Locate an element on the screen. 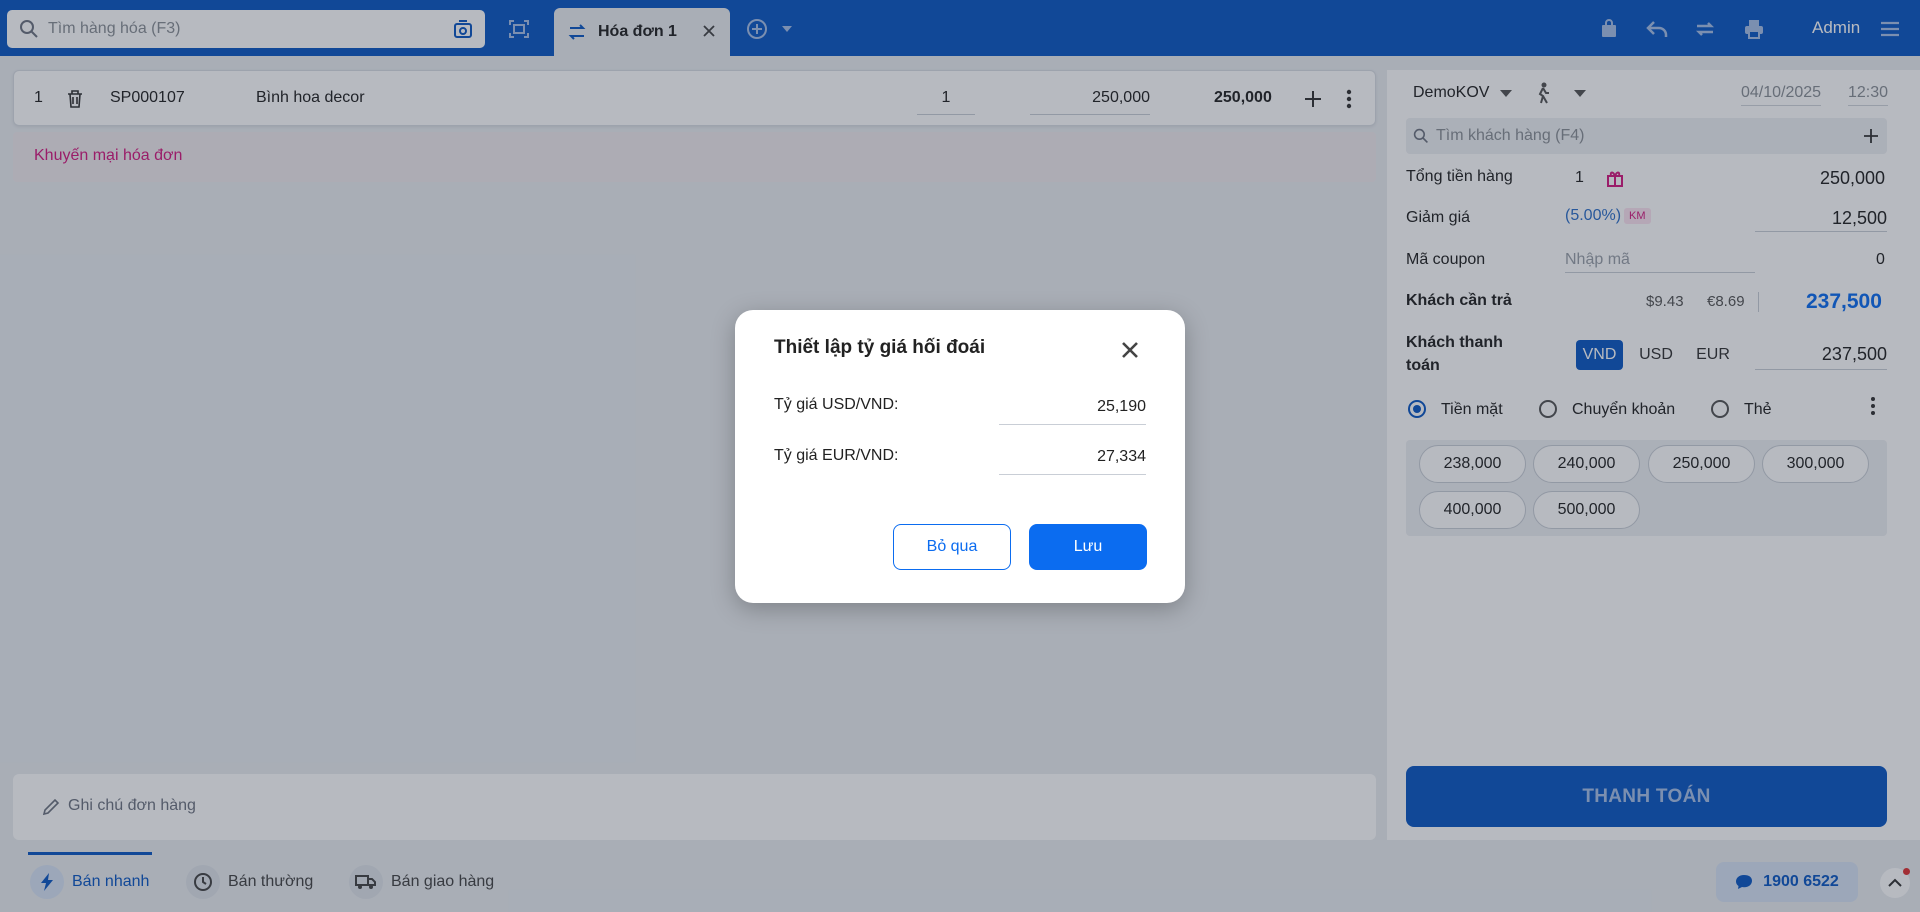 The width and height of the screenshot is (1920, 912). usd-rate-input is located at coordinates (1072, 407).